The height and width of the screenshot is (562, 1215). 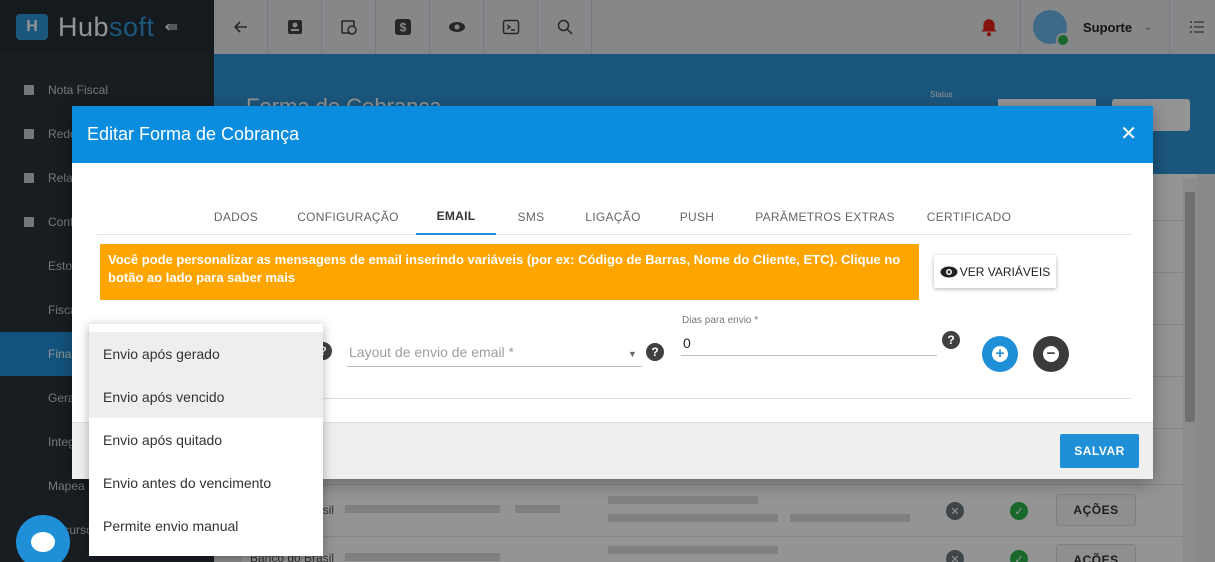 What do you see at coordinates (43, 542) in the screenshot?
I see `chat-bubble-icon` at bounding box center [43, 542].